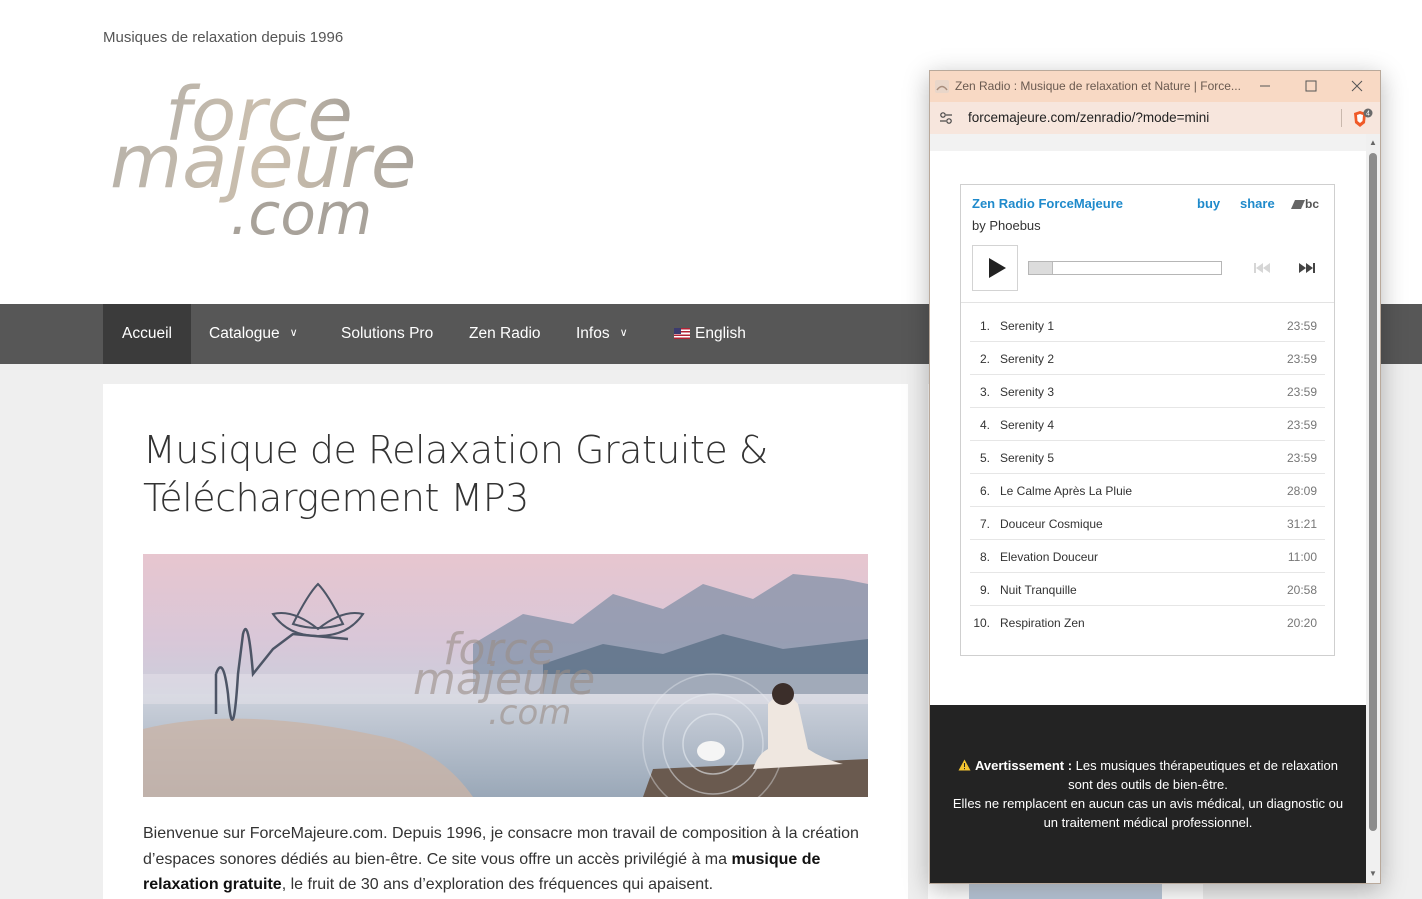  Describe the element at coordinates (529, 713) in the screenshot. I see `hero-watermark-line-3: .com` at that location.